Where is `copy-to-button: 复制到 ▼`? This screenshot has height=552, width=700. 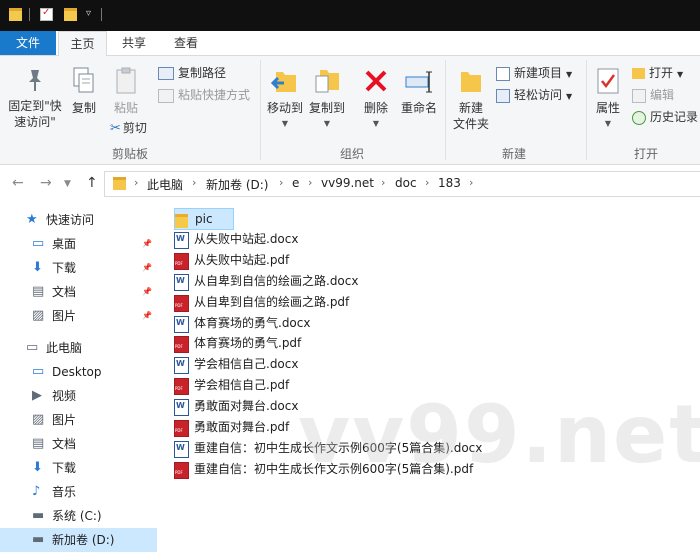
copy-to-button: 复制到 ▼ is located at coordinates (327, 99).